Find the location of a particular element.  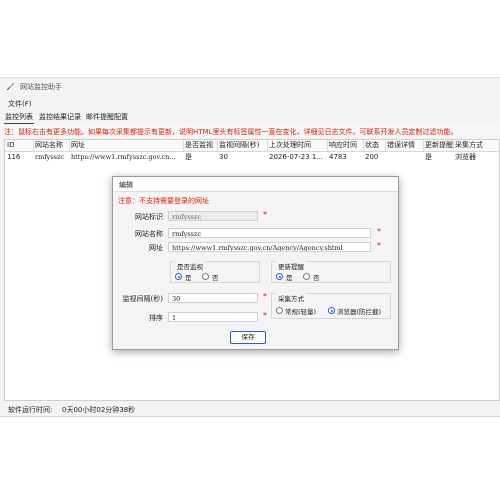

dialog-notice: 注意：不支持需要登录的网址 is located at coordinates (163, 201).